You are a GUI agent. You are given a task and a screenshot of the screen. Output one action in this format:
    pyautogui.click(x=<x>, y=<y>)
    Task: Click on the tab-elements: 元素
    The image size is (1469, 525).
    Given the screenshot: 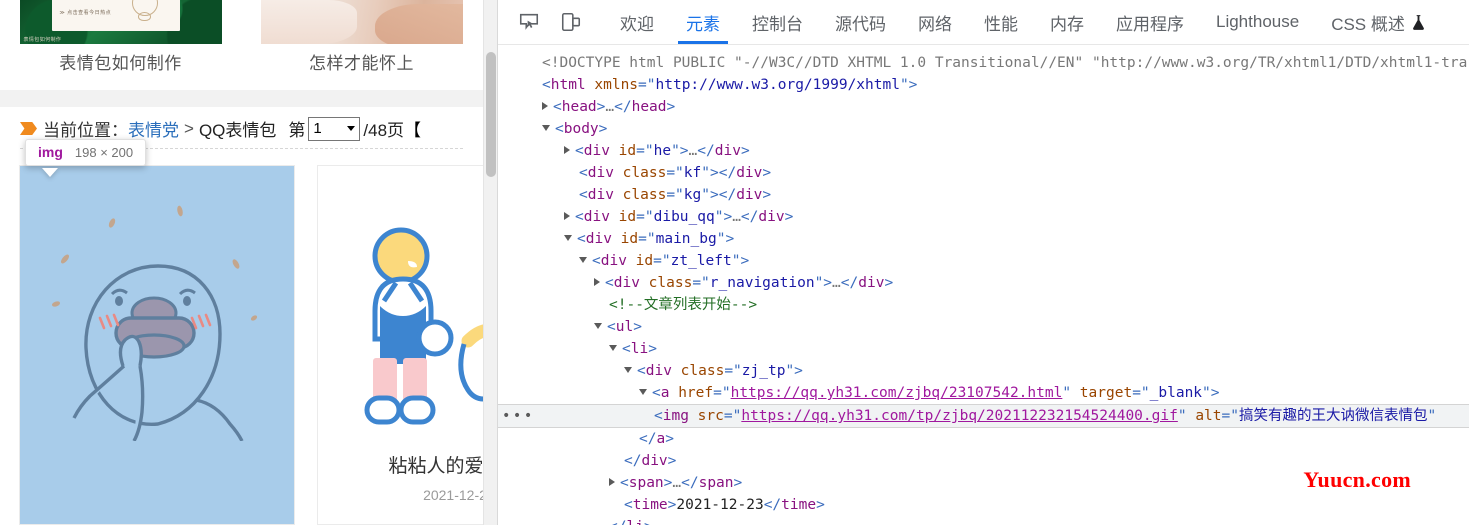 What is the action you would take?
    pyautogui.click(x=703, y=22)
    